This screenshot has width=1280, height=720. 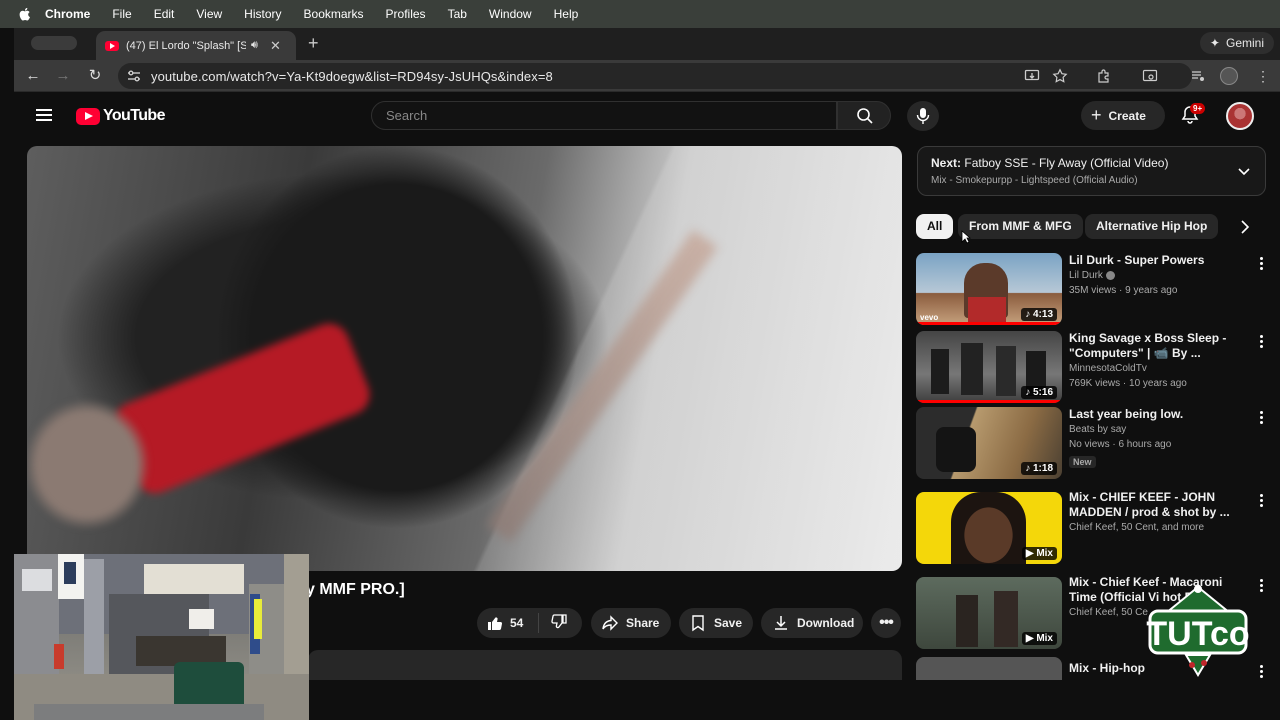 I want to click on duration-badge: ♪ 5:16, so click(x=1039, y=392).